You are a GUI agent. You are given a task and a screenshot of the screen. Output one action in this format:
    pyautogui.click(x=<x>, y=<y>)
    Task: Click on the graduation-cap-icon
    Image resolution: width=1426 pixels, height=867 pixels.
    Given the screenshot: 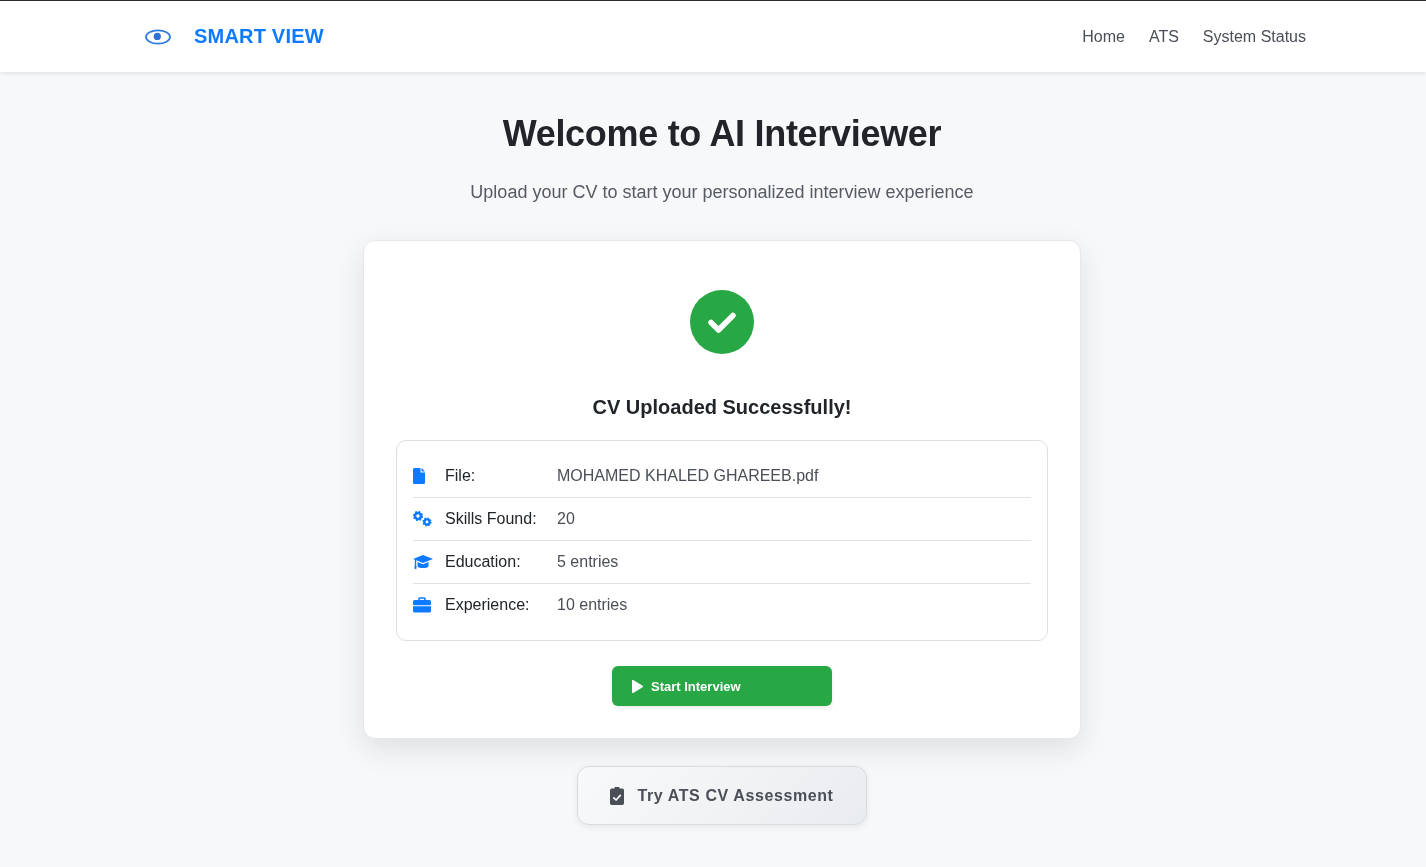 What is the action you would take?
    pyautogui.click(x=423, y=562)
    